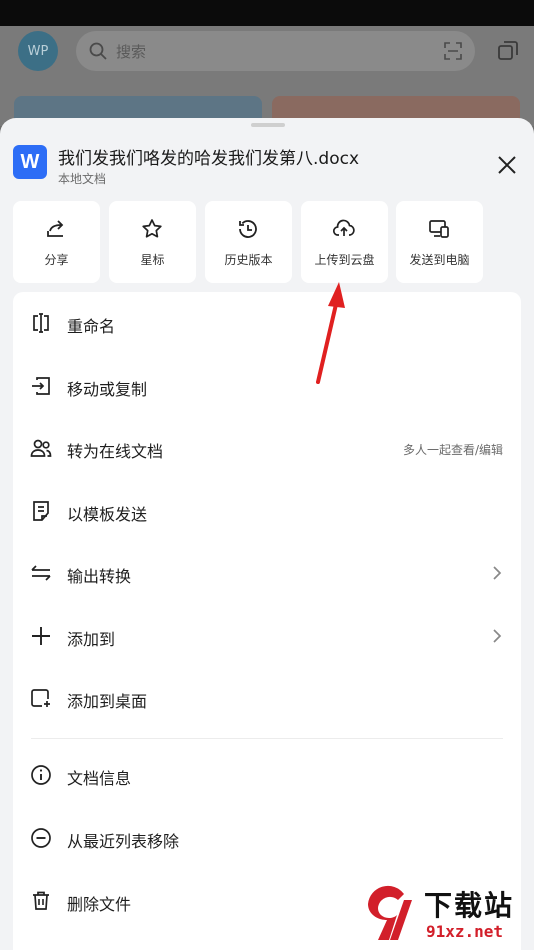 This screenshot has height=950, width=534. Describe the element at coordinates (98, 51) in the screenshot. I see `search-icon` at that location.